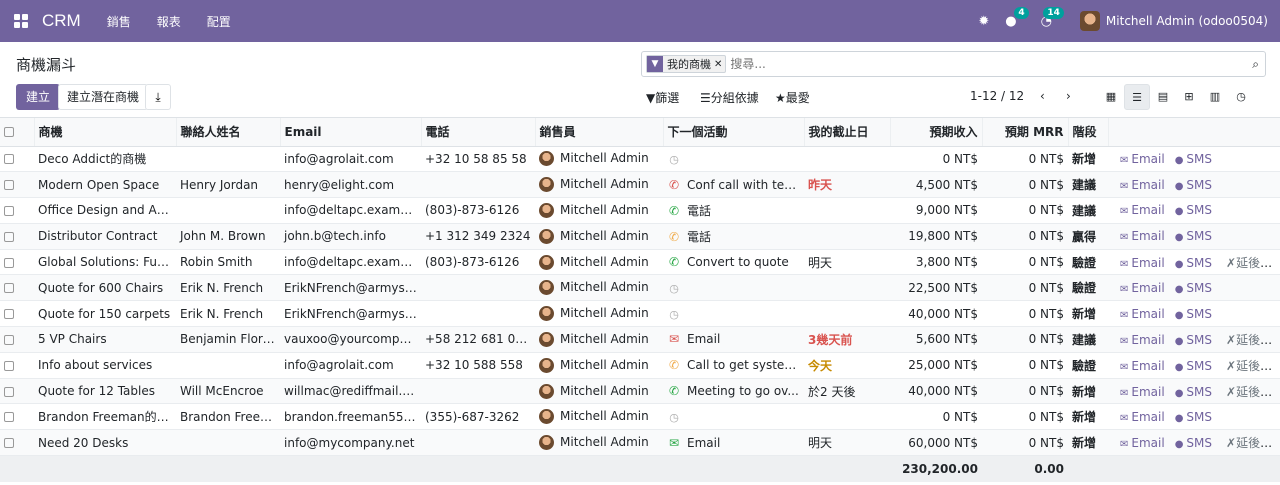 The image size is (1280, 485). I want to click on col-contact-name: 聯絡人姓名, so click(227, 132).